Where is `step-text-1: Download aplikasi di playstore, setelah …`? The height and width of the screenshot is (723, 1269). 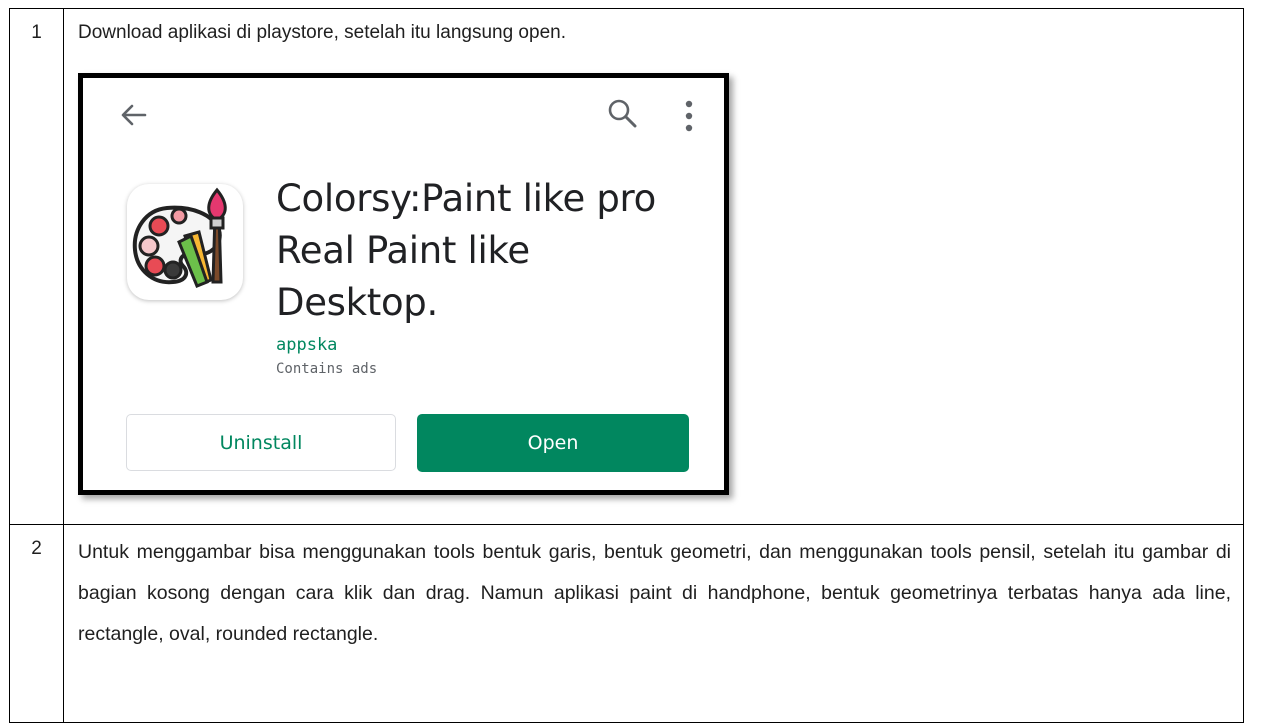
step-text-1: Download aplikasi di playstore, setelah … is located at coordinates (322, 32).